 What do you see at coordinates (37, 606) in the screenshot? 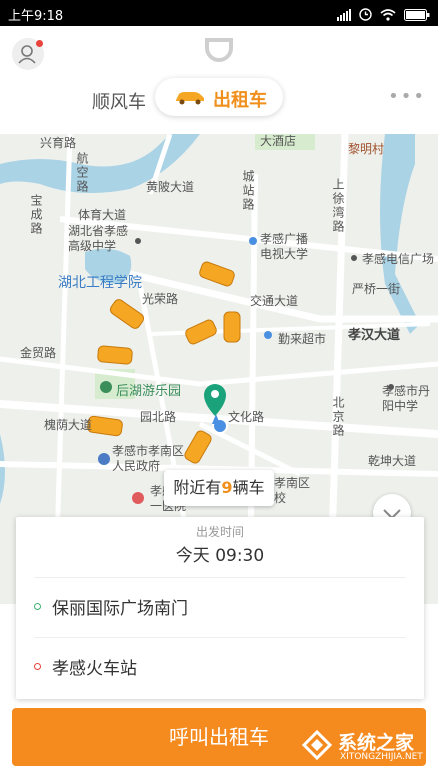
I see `origin-dot` at bounding box center [37, 606].